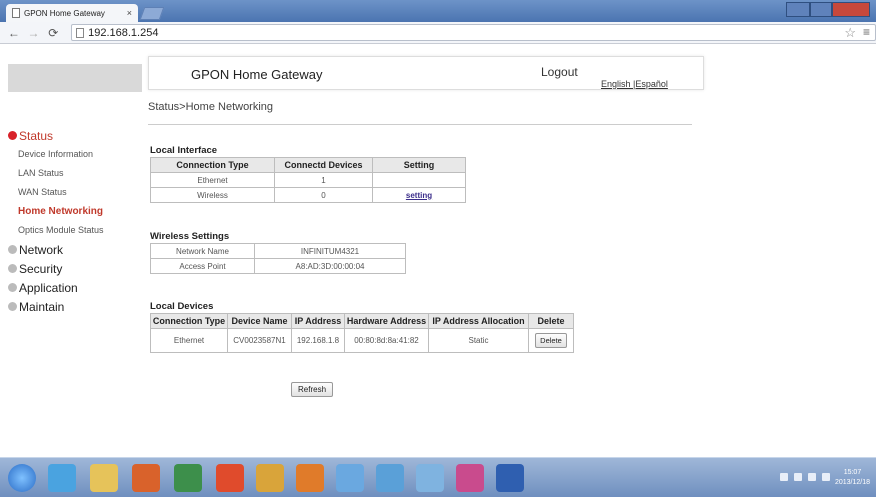  I want to click on column-header: IP Address, so click(318, 321).